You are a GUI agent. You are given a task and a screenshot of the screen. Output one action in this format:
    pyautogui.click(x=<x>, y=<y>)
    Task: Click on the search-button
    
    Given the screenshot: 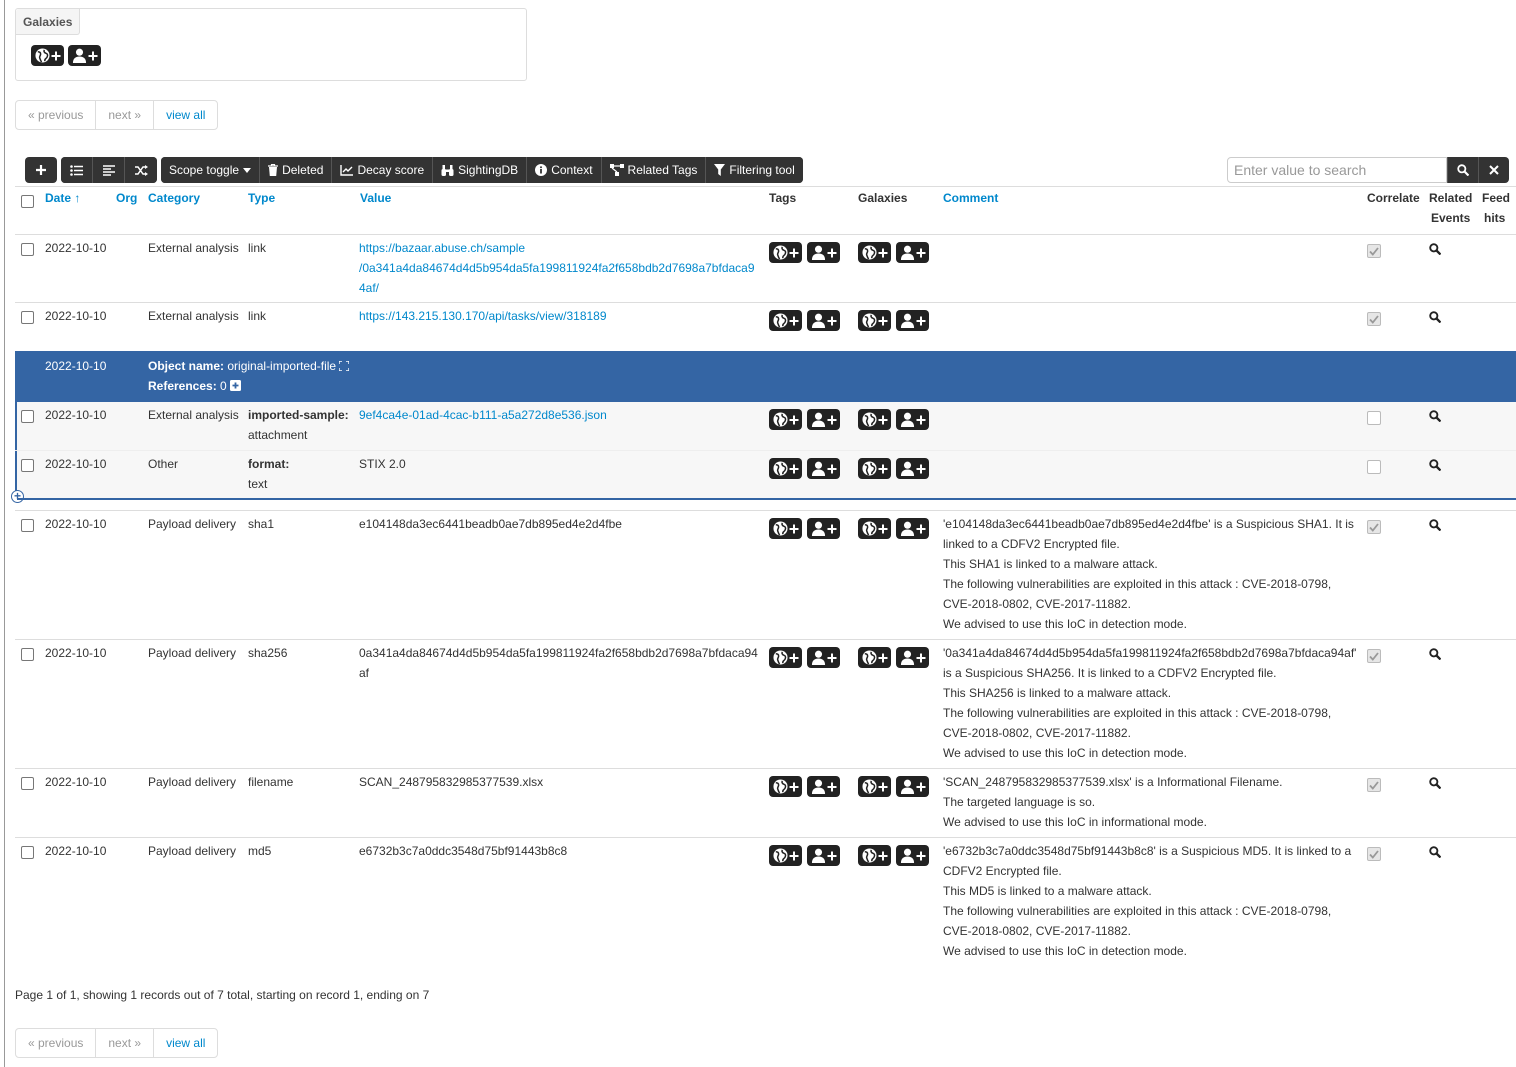 What is the action you would take?
    pyautogui.click(x=1462, y=170)
    